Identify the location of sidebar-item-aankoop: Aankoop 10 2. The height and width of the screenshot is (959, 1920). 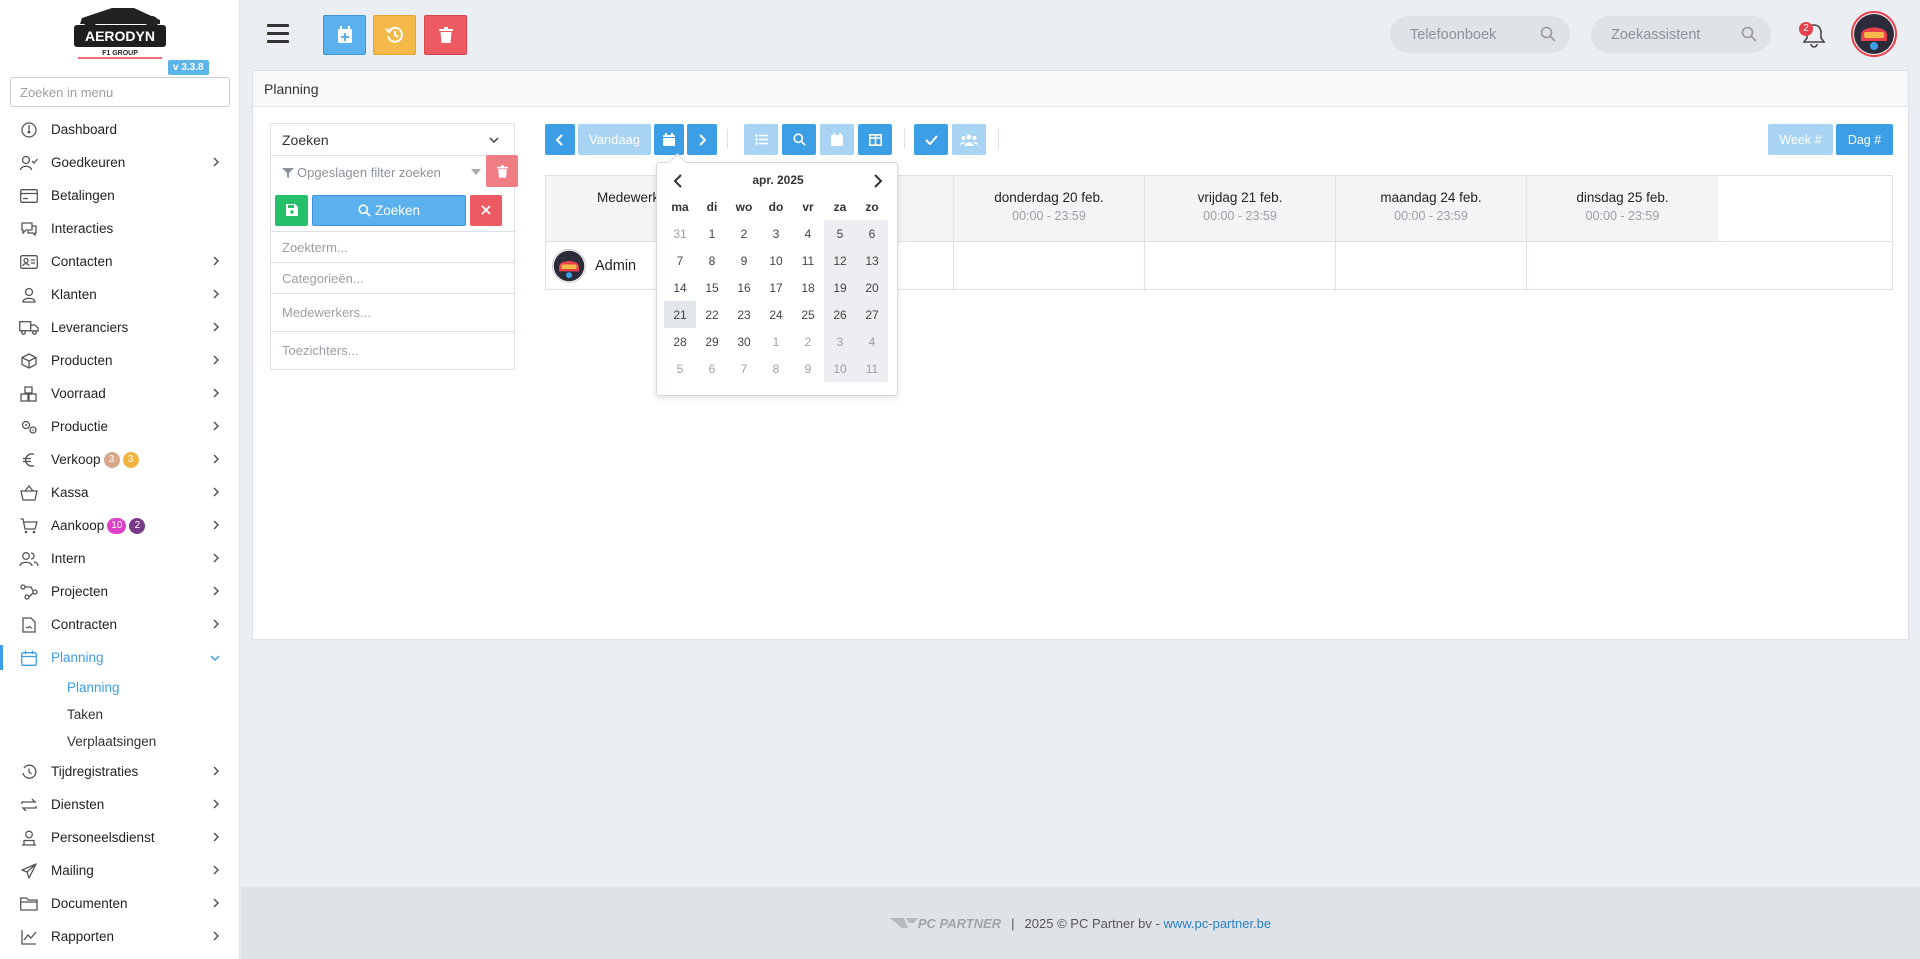
(120, 525).